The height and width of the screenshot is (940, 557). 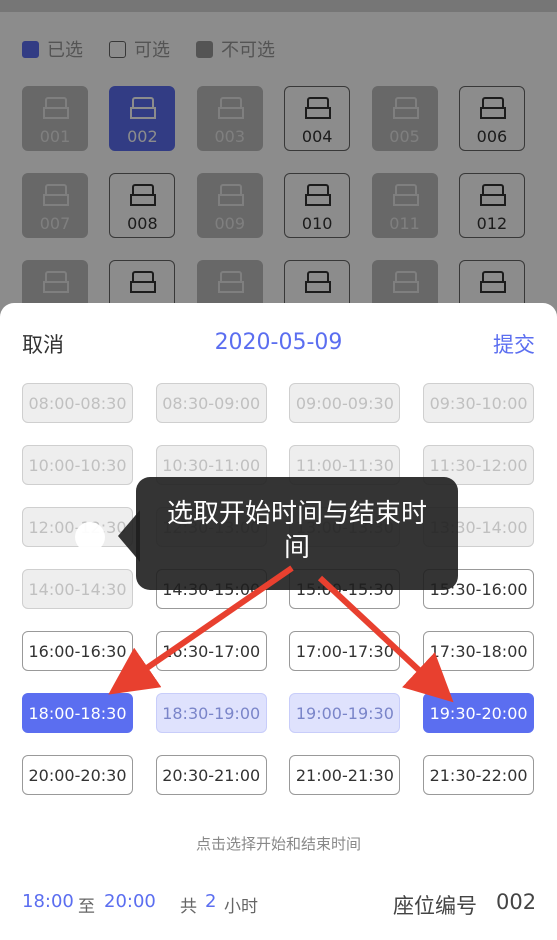 I want to click on time-slot: 16:00-16:30, so click(x=77, y=651).